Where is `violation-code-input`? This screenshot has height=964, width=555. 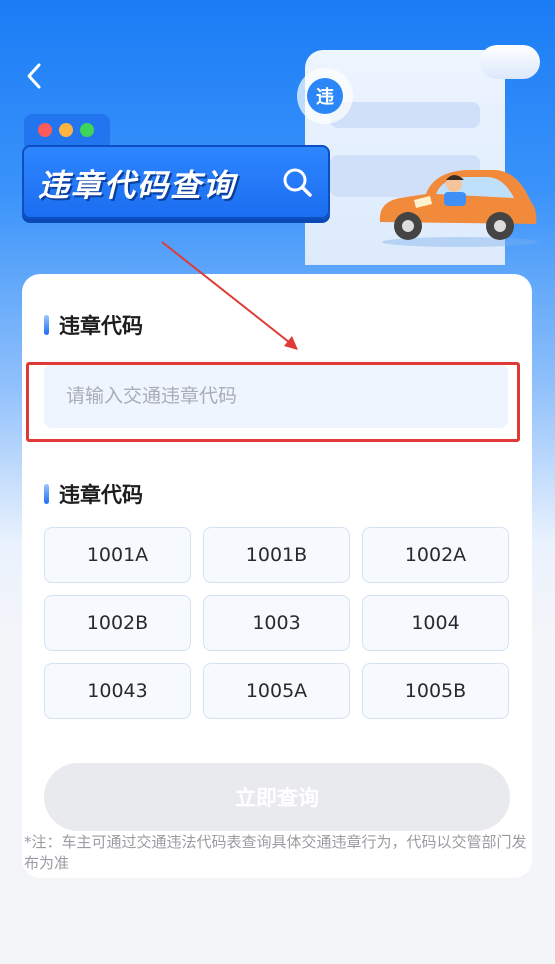 violation-code-input is located at coordinates (276, 396).